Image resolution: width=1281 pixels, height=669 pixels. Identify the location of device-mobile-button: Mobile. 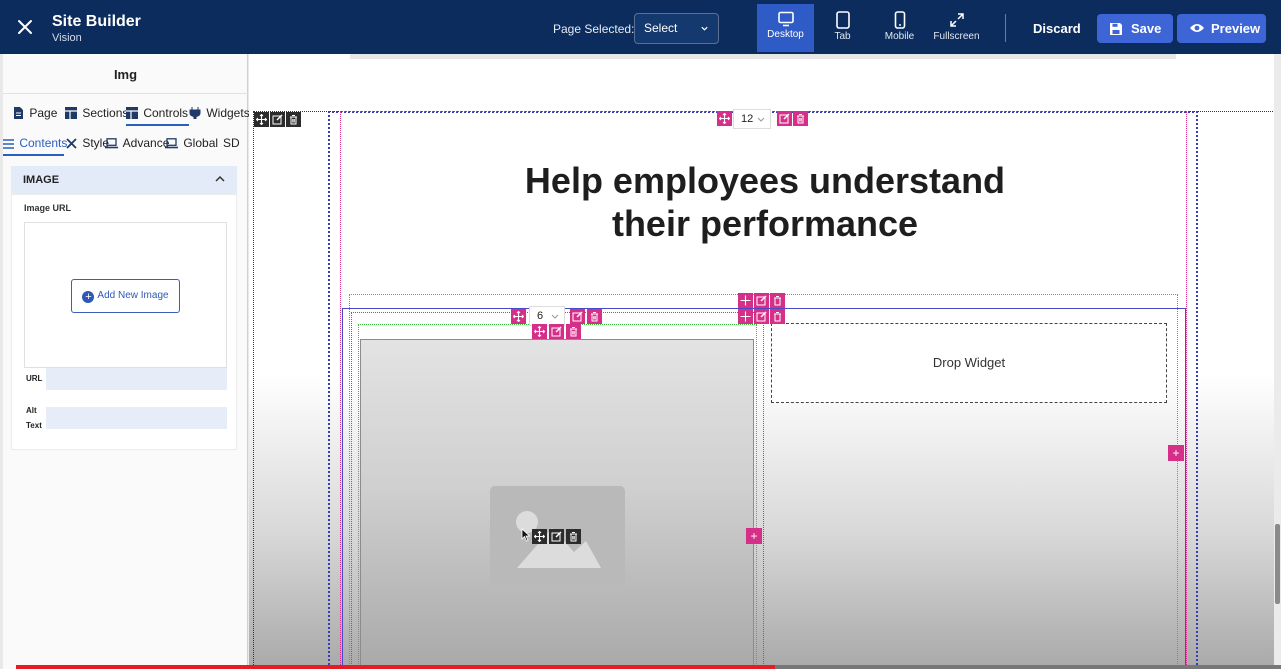
(899, 28).